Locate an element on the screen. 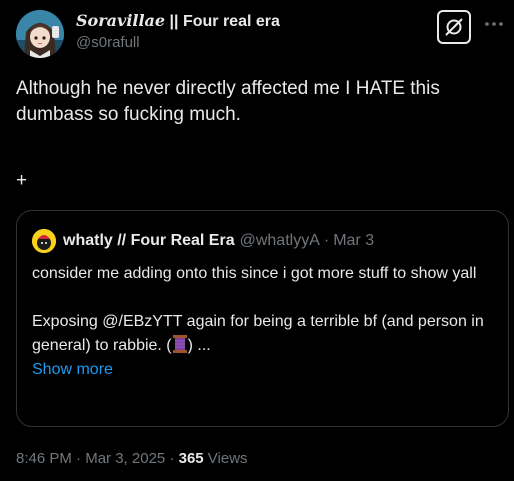  tweet-date: Mar 3, 2025 is located at coordinates (125, 458).